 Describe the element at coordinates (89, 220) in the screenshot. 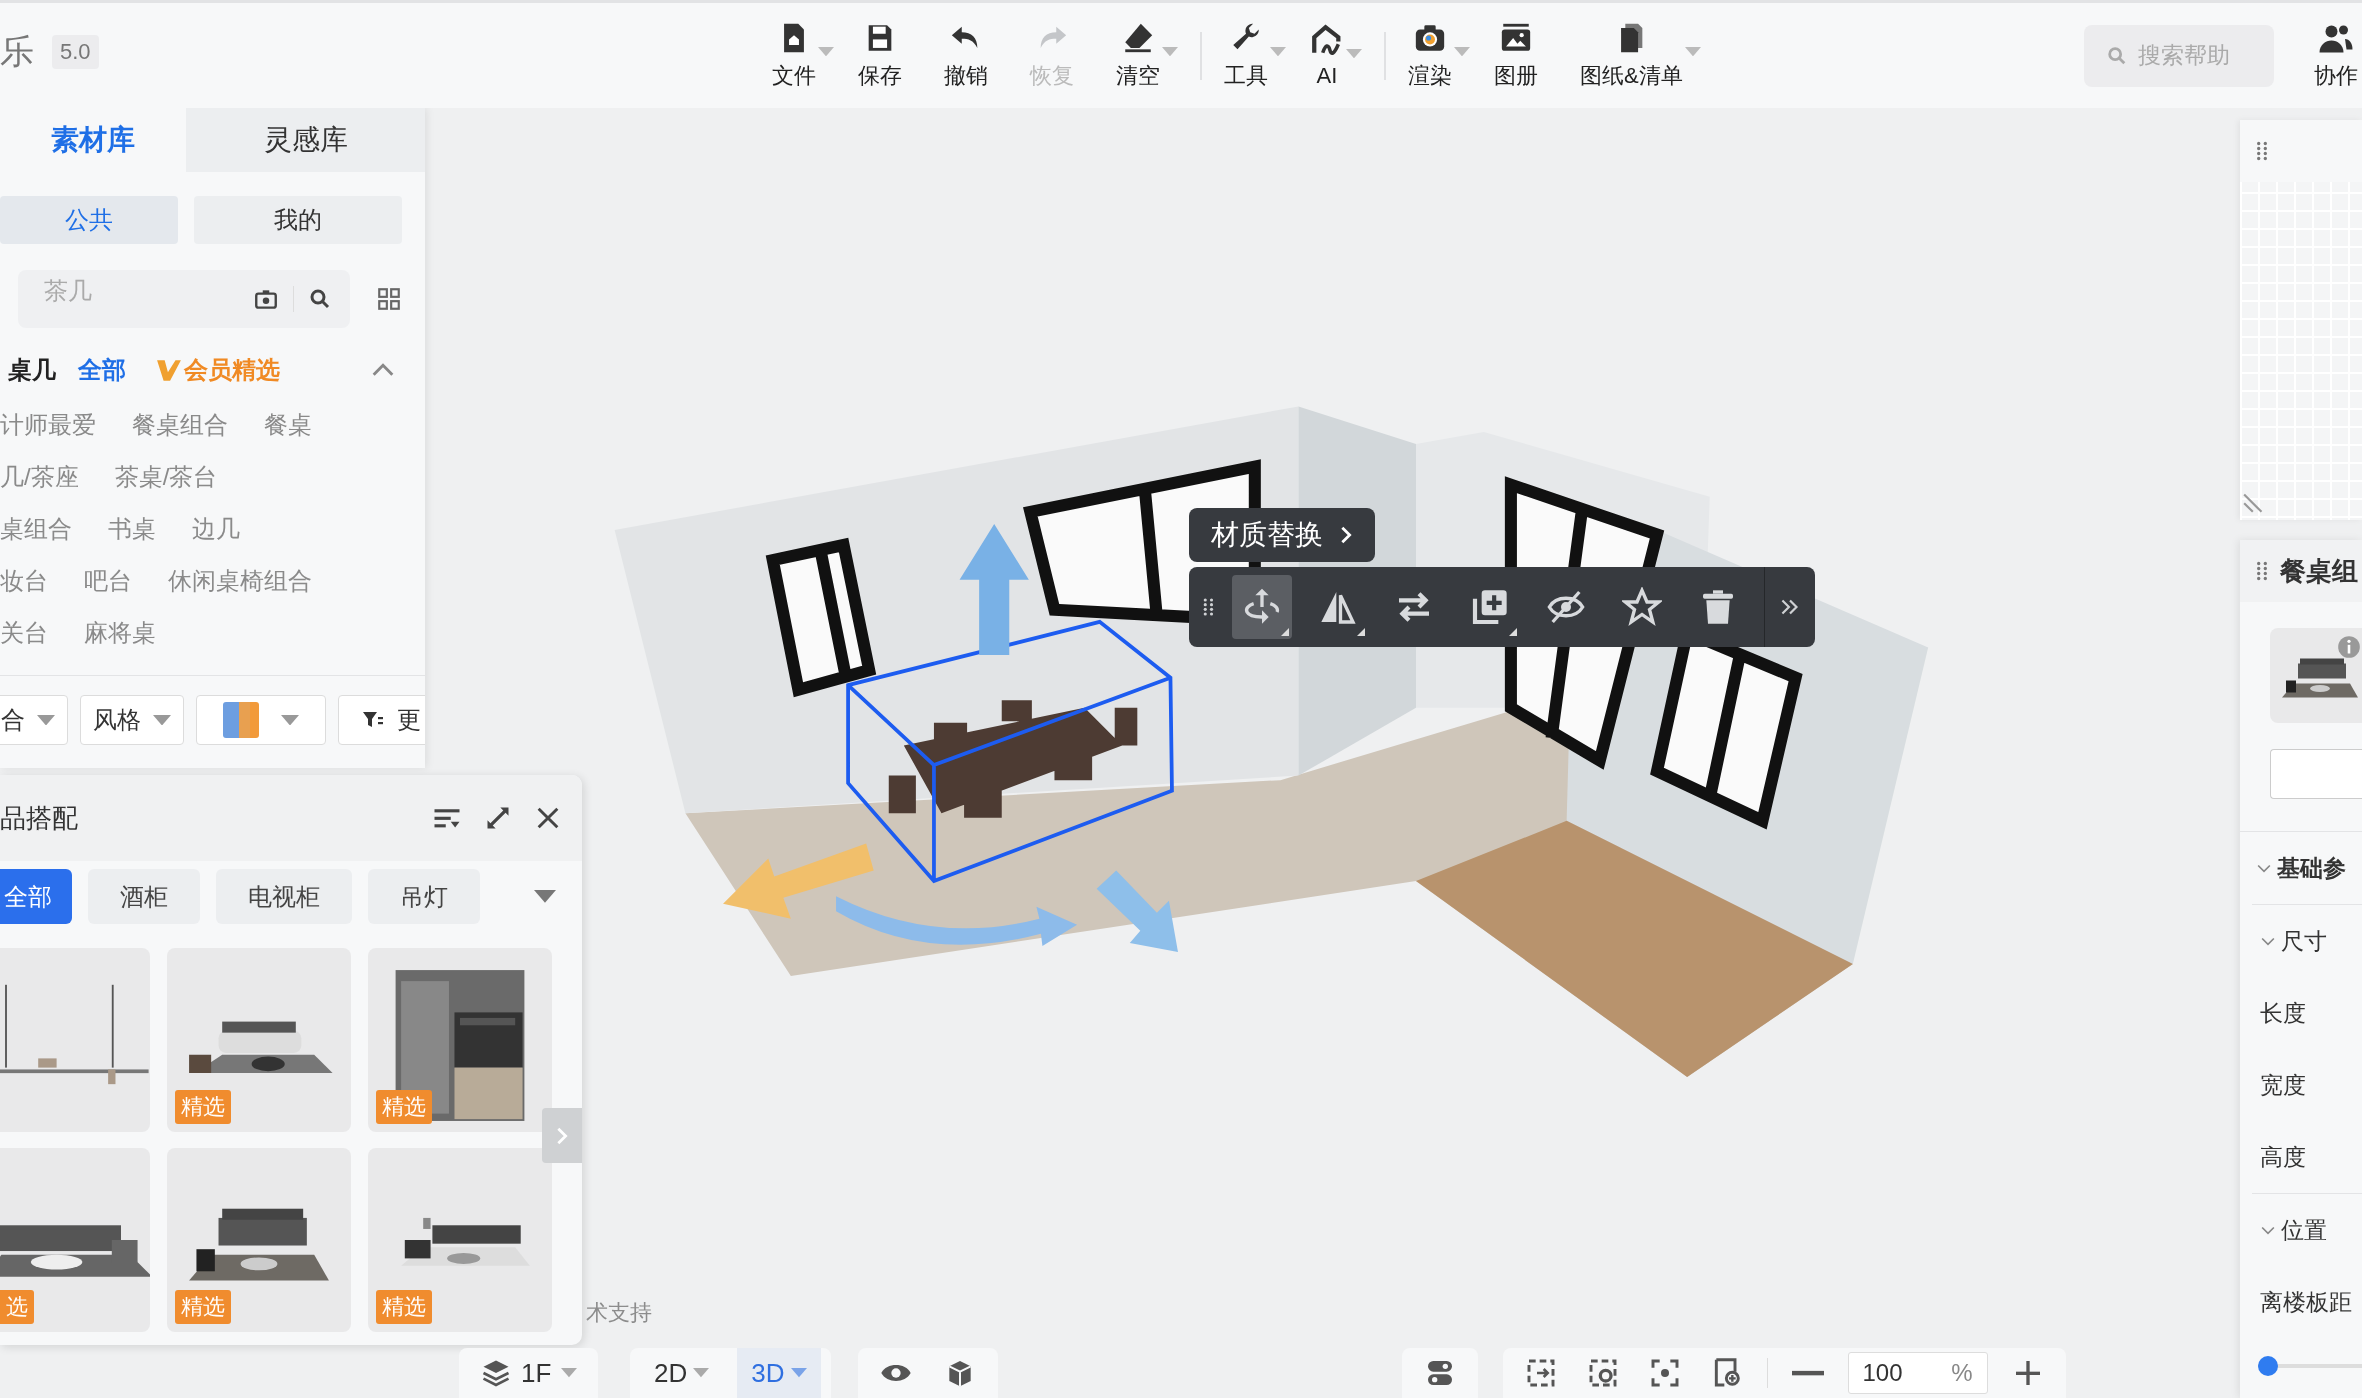

I see `scope-tab: 公共` at that location.